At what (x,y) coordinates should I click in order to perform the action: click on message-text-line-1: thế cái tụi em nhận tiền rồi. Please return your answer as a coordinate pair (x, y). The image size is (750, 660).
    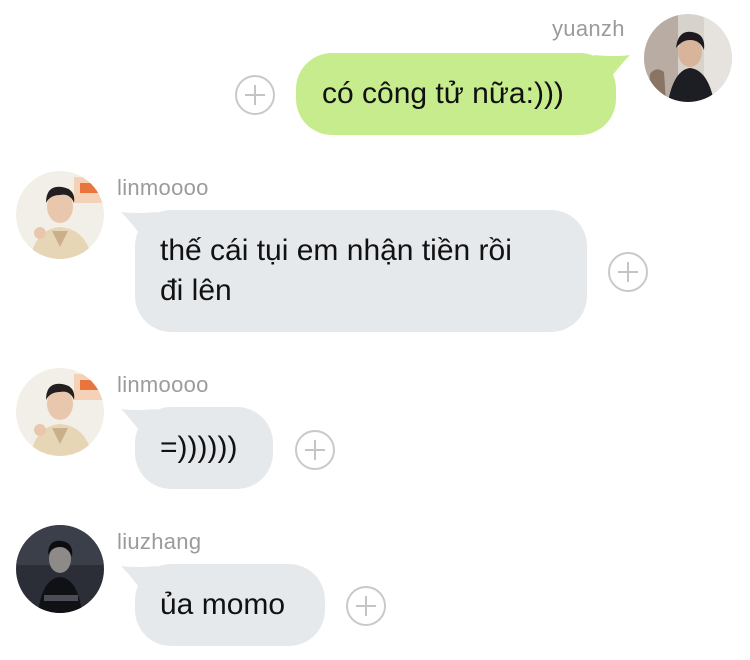
    Looking at the image, I should click on (336, 250).